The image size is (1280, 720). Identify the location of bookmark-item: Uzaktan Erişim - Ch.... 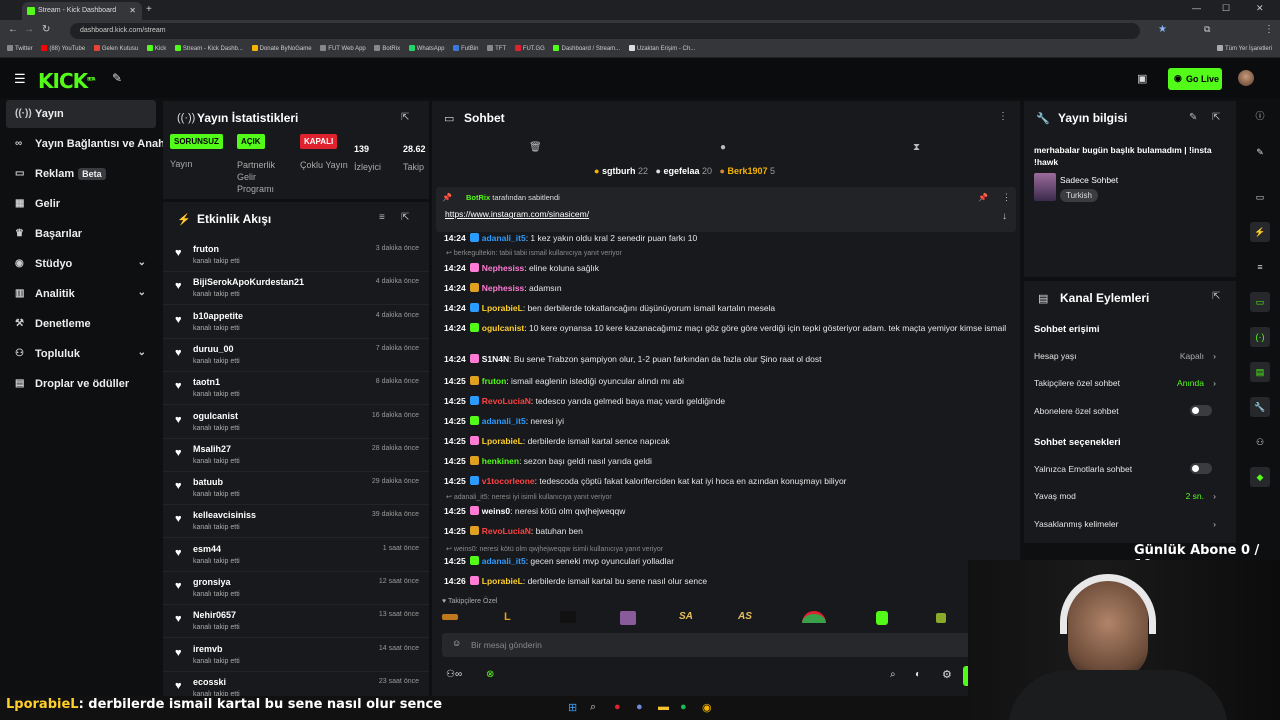
(661, 49).